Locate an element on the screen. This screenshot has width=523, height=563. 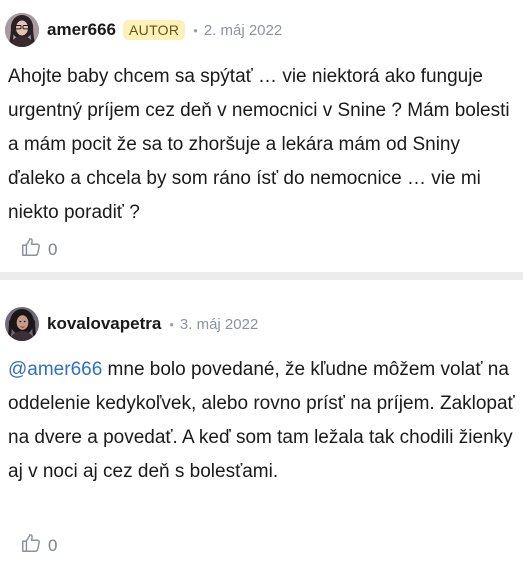
user-mention-link: @amer666 is located at coordinates (55, 369).